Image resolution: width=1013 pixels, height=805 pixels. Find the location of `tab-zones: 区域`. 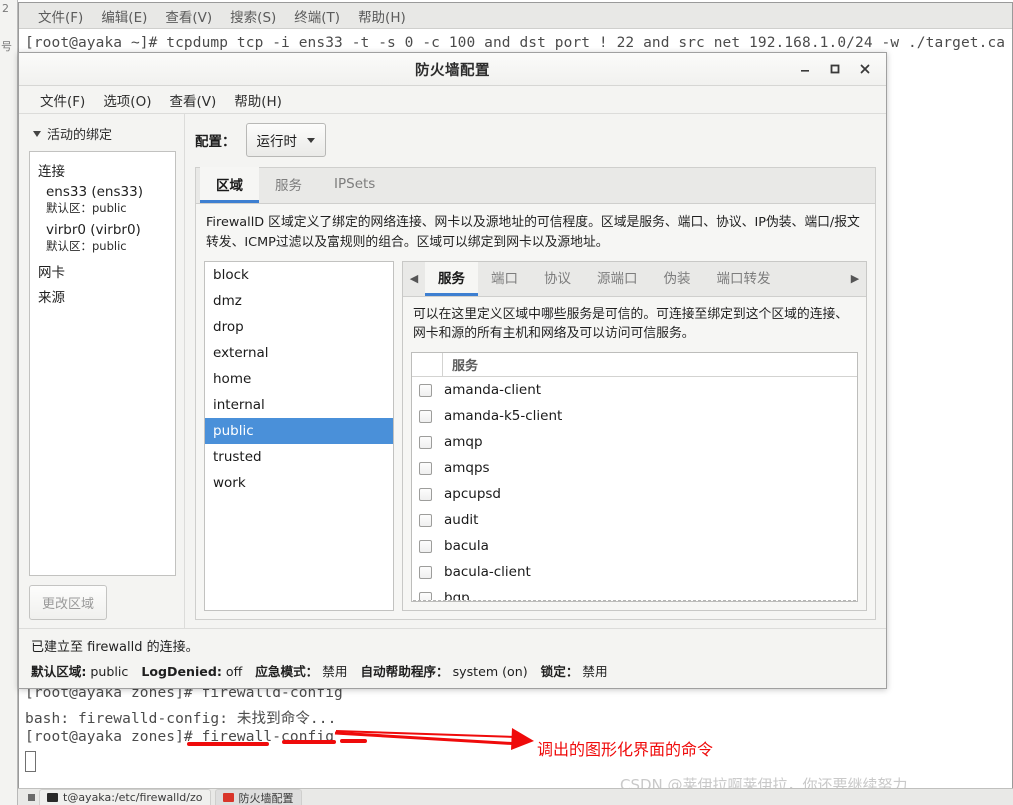

tab-zones: 区域 is located at coordinates (229, 185).